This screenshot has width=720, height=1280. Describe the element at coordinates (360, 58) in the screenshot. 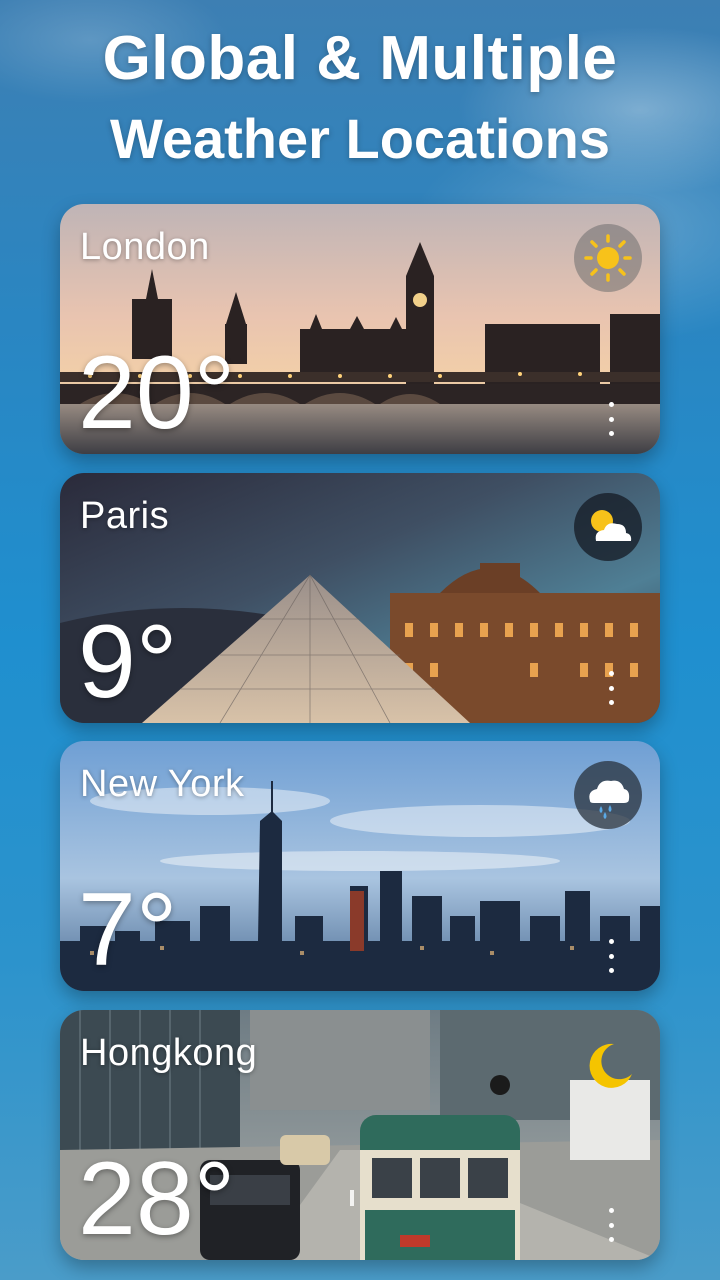

I see `headline-line-1: Global & Multiple` at that location.